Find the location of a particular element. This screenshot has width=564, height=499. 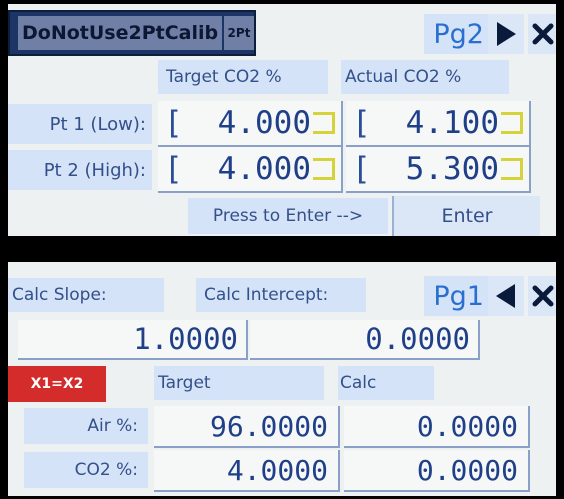

air-calc-value: 0.0000 is located at coordinates (437, 427).